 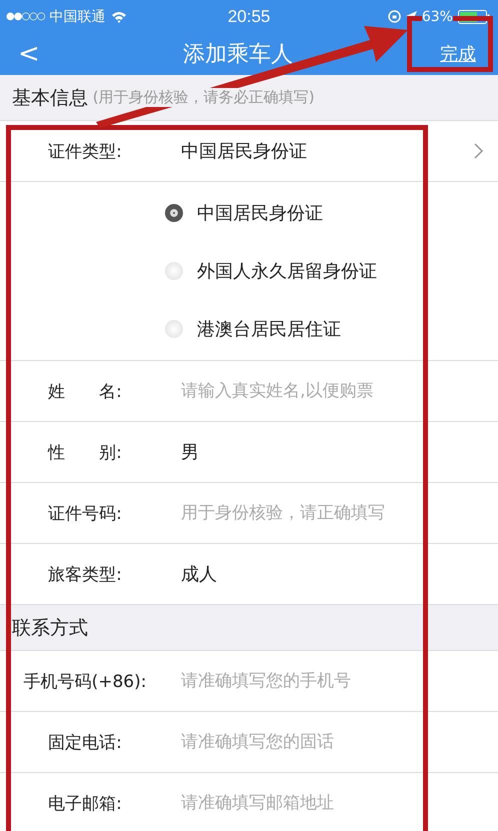 What do you see at coordinates (301, 513) in the screenshot?
I see `input-field: 用于身份核验，请正确填写` at bounding box center [301, 513].